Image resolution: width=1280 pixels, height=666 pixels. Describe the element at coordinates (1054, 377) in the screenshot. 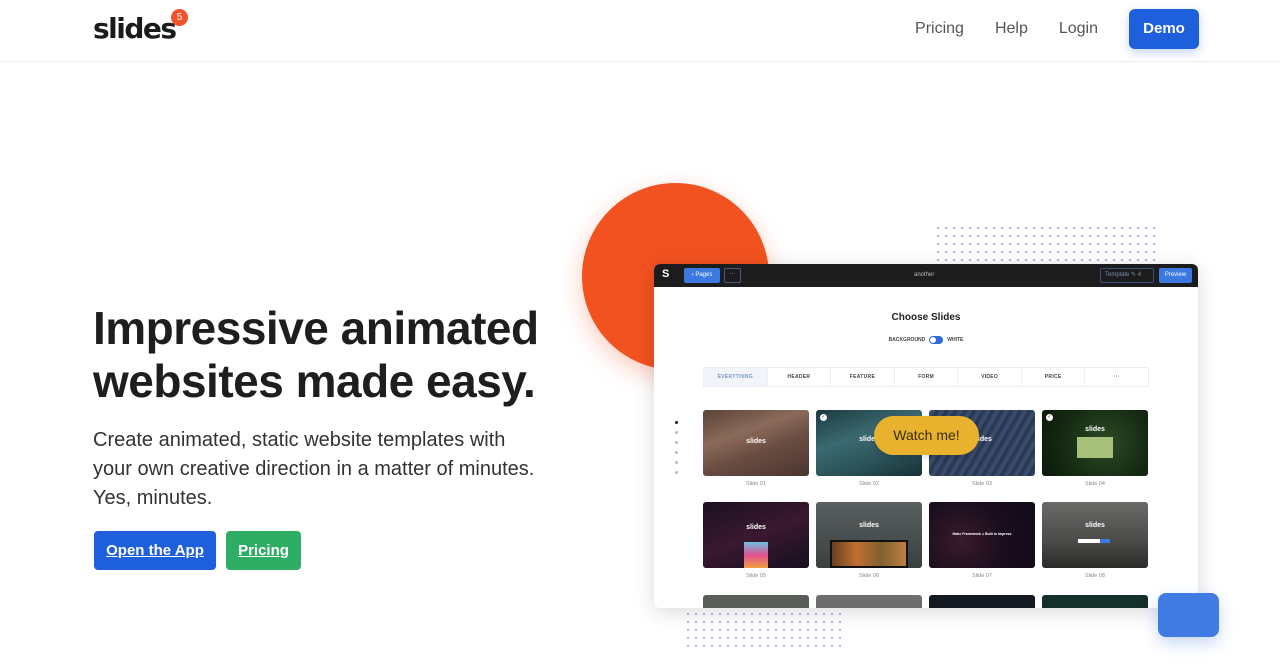

I see `tab-price: PRICE` at that location.